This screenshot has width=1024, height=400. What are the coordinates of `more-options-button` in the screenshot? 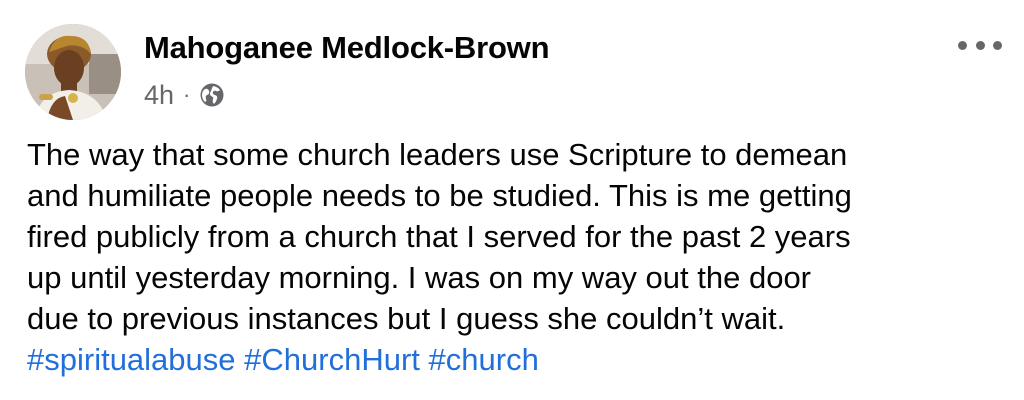 It's located at (980, 45).